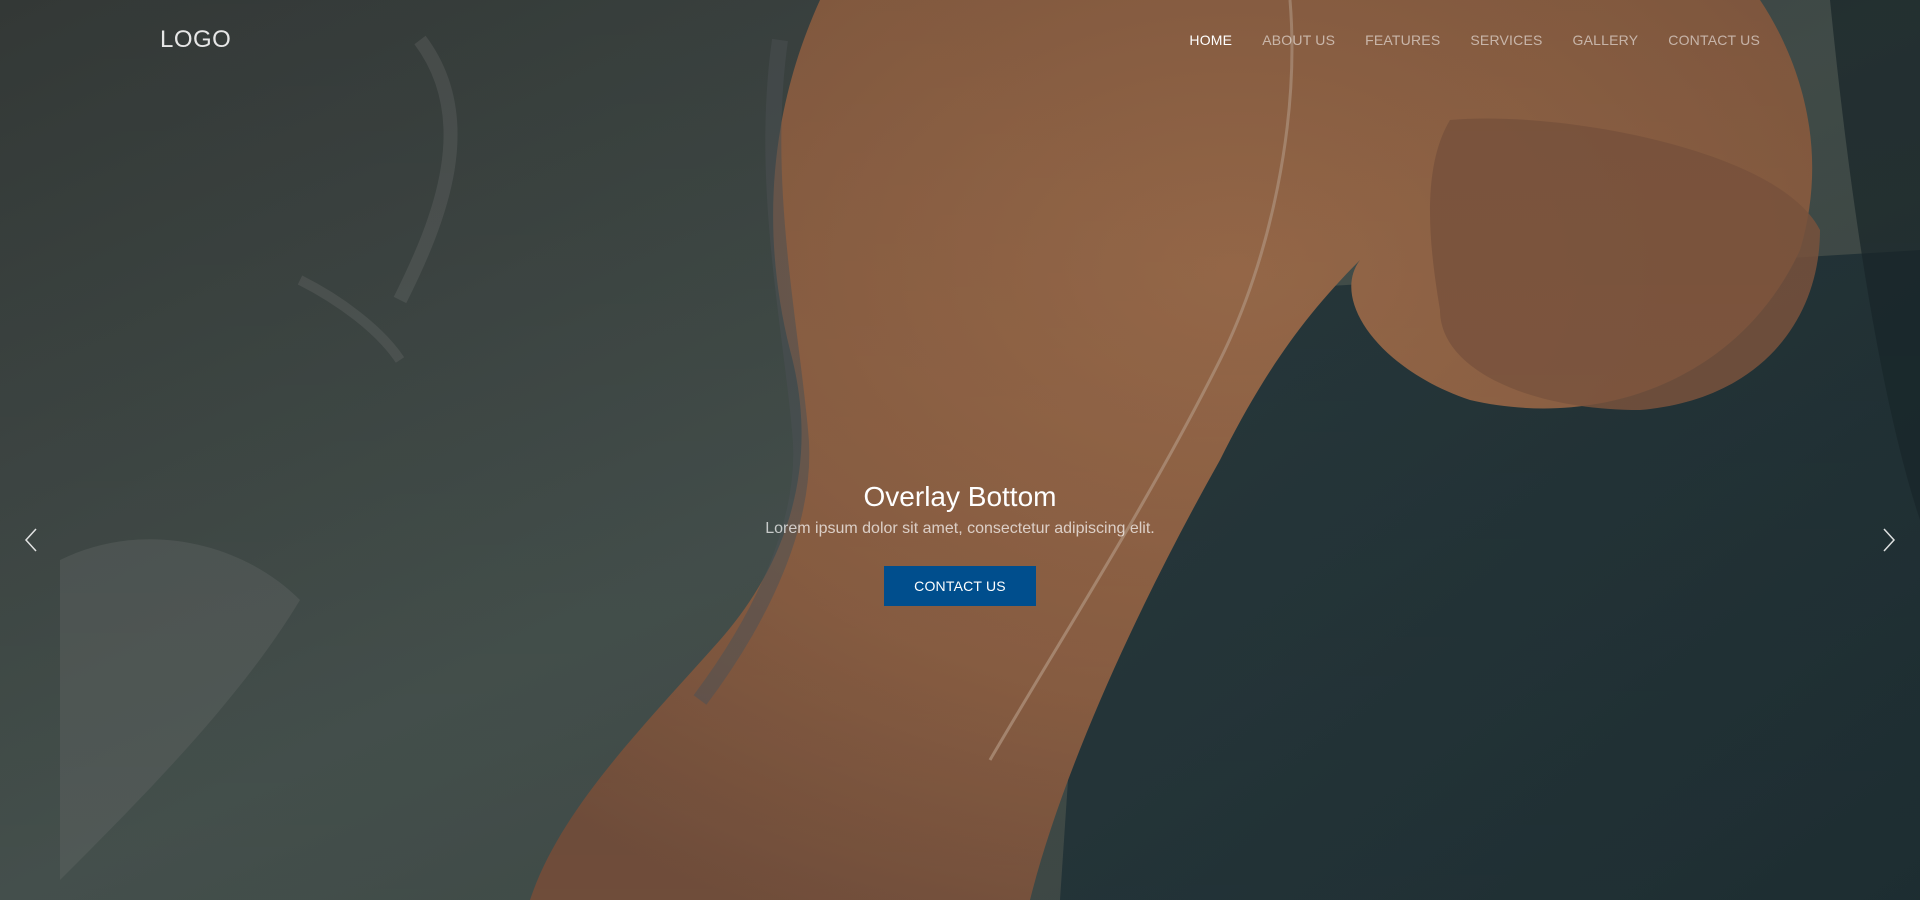 This screenshot has width=1920, height=900. I want to click on nav-item-about-us: ABOUT US, so click(1298, 41).